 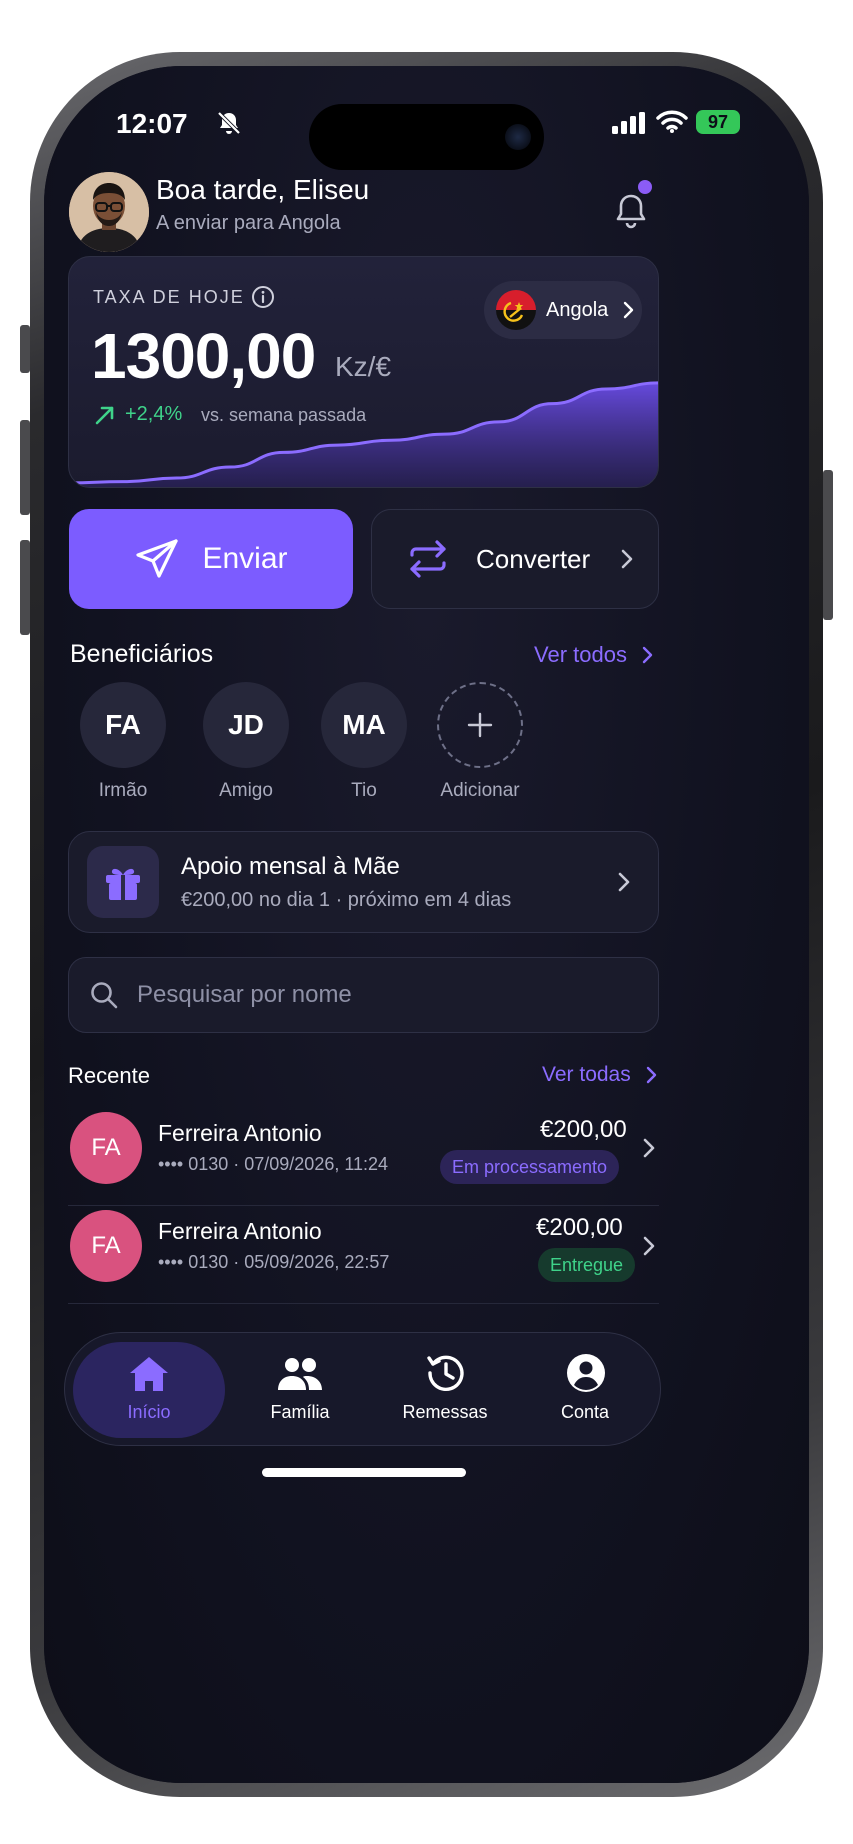 I want to click on angola-flag-icon, so click(x=516, y=310).